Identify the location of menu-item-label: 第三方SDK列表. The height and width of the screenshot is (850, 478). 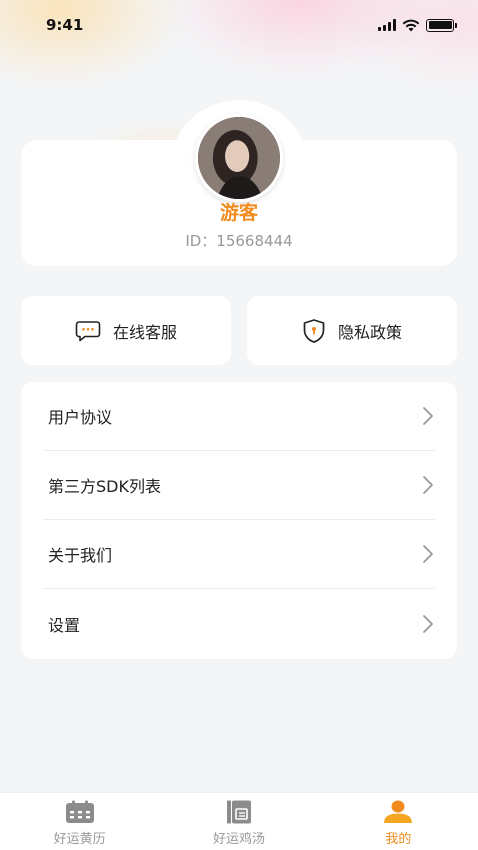
(104, 486).